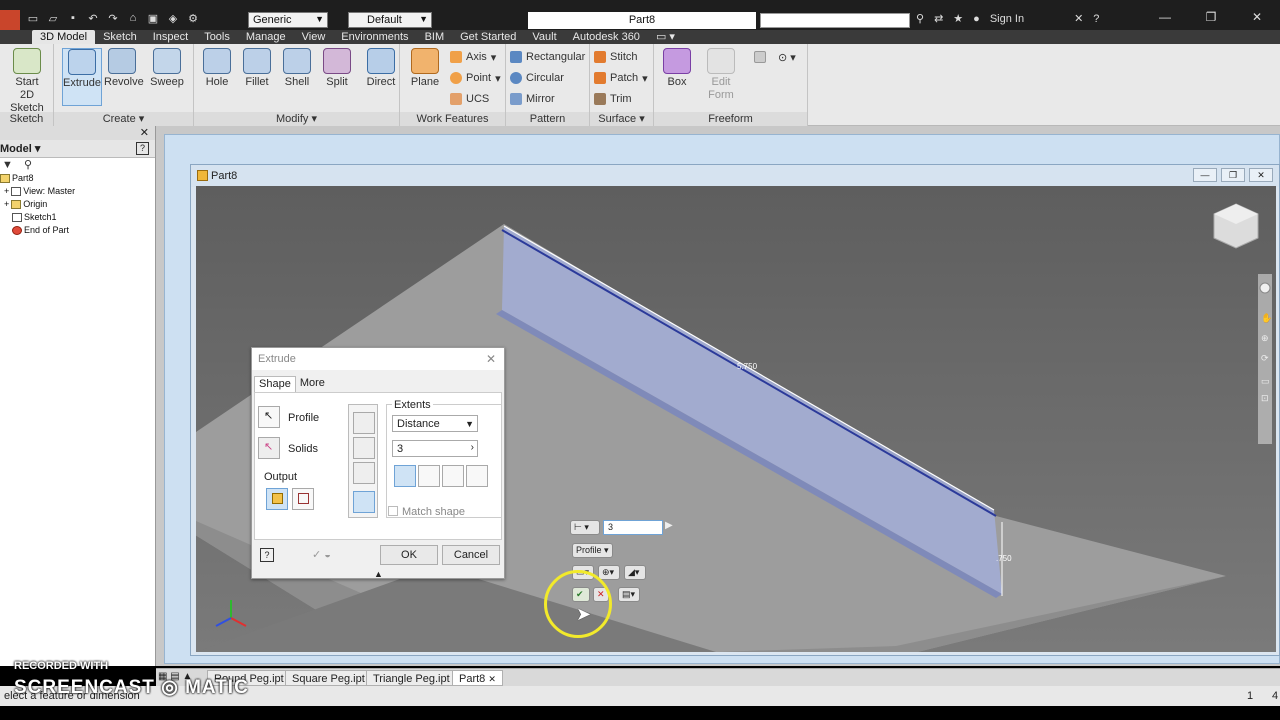  What do you see at coordinates (77, 191) in the screenshot?
I see `tree-item-view: + View: Master` at bounding box center [77, 191].